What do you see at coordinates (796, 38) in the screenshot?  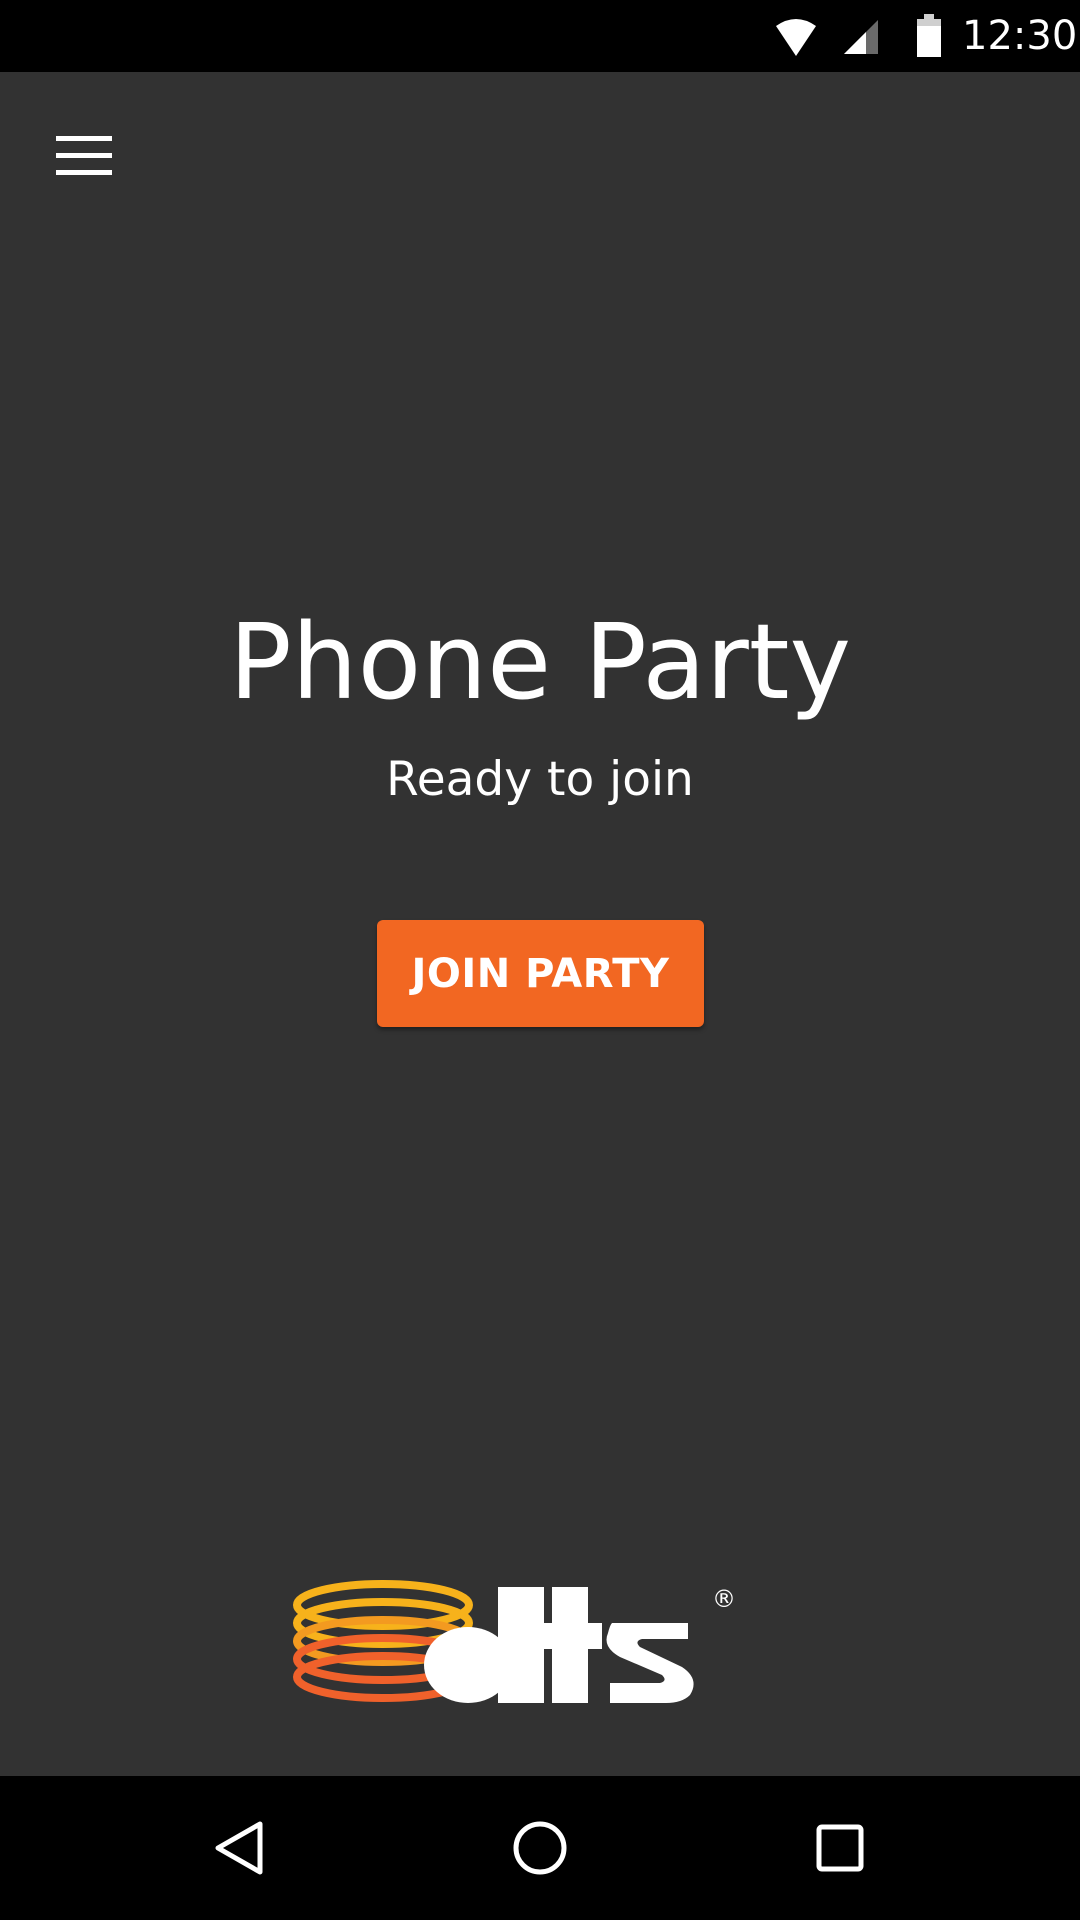 I see `wifi-icon` at bounding box center [796, 38].